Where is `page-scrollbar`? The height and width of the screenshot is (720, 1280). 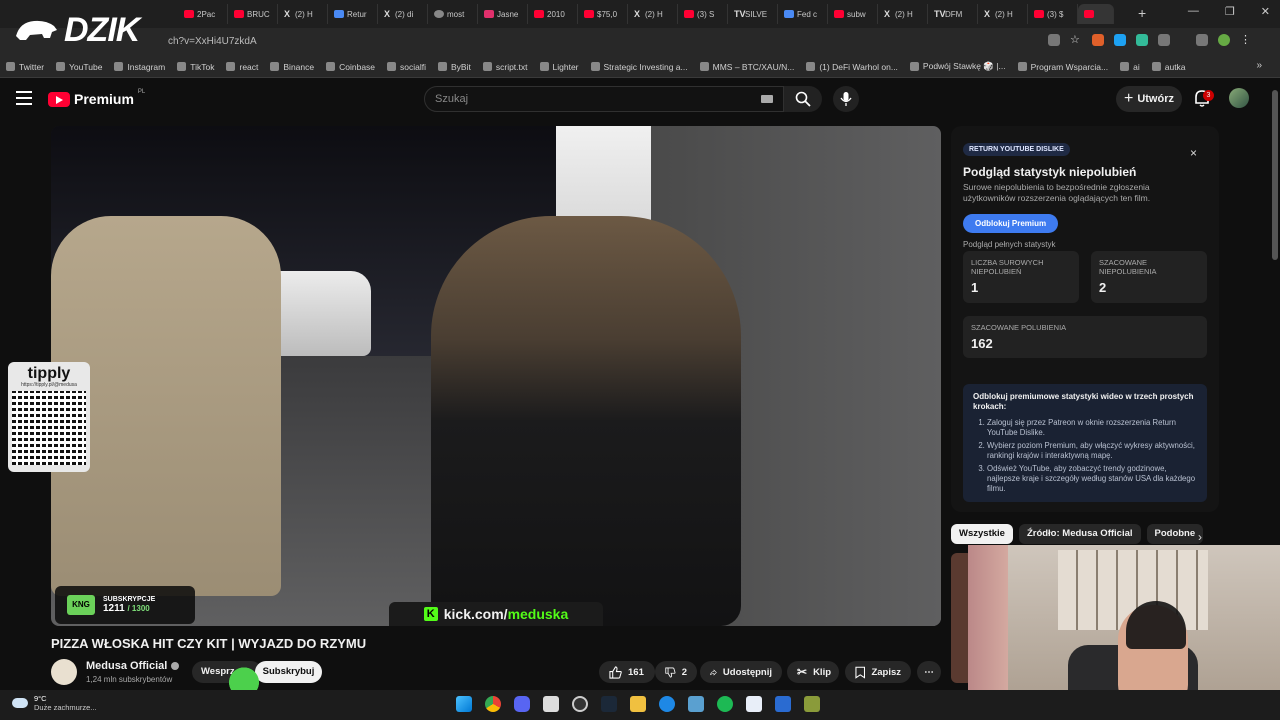
page-scrollbar is located at coordinates (1275, 175).